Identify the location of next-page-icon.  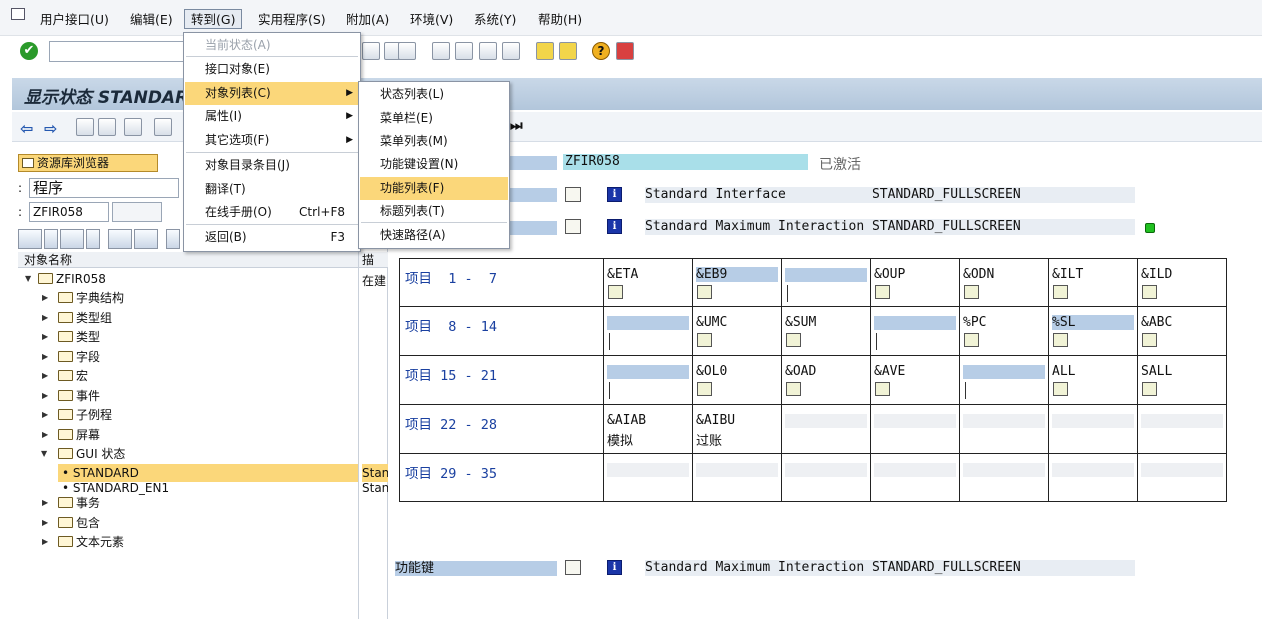
(488, 51).